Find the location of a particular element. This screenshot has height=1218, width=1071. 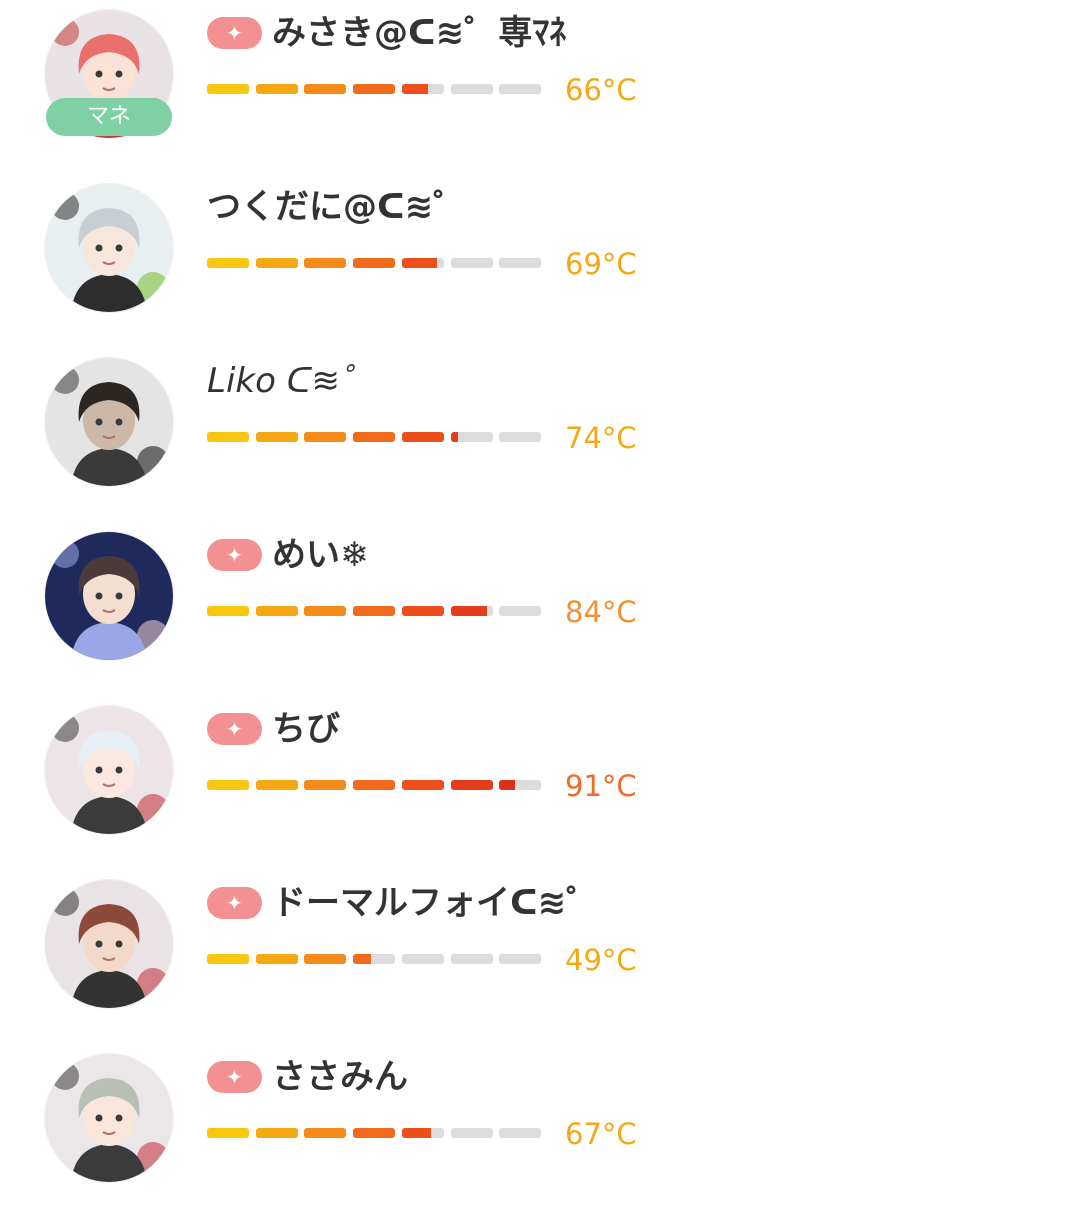

member-row: ✦ めい❄︎ 84°C is located at coordinates (535, 609).